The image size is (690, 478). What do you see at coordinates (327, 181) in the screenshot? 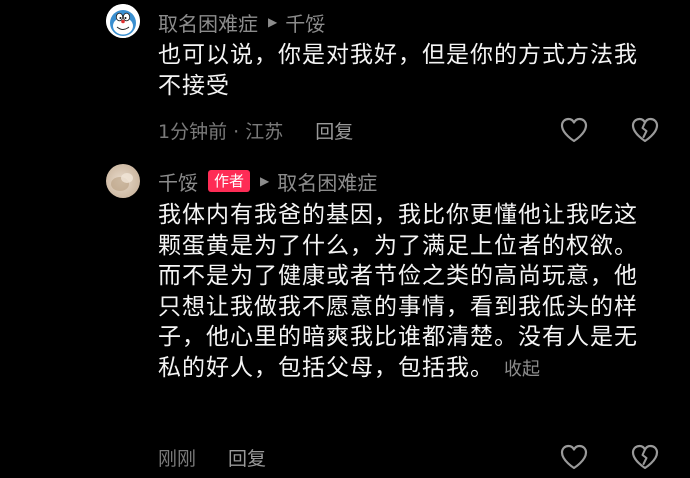
I see `reply-target-username: 取名困难症` at bounding box center [327, 181].